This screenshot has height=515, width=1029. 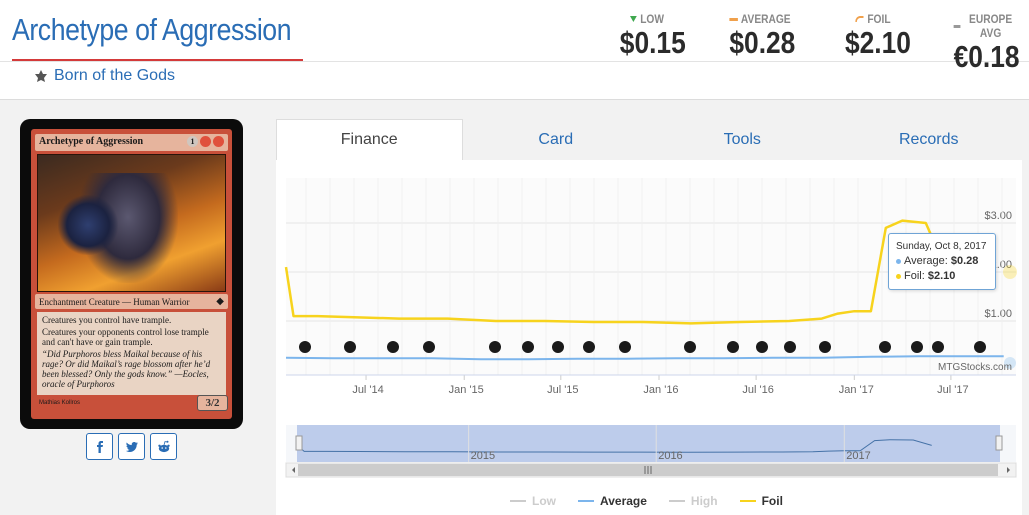 I want to click on hover-marker-foil, so click(x=1010, y=272).